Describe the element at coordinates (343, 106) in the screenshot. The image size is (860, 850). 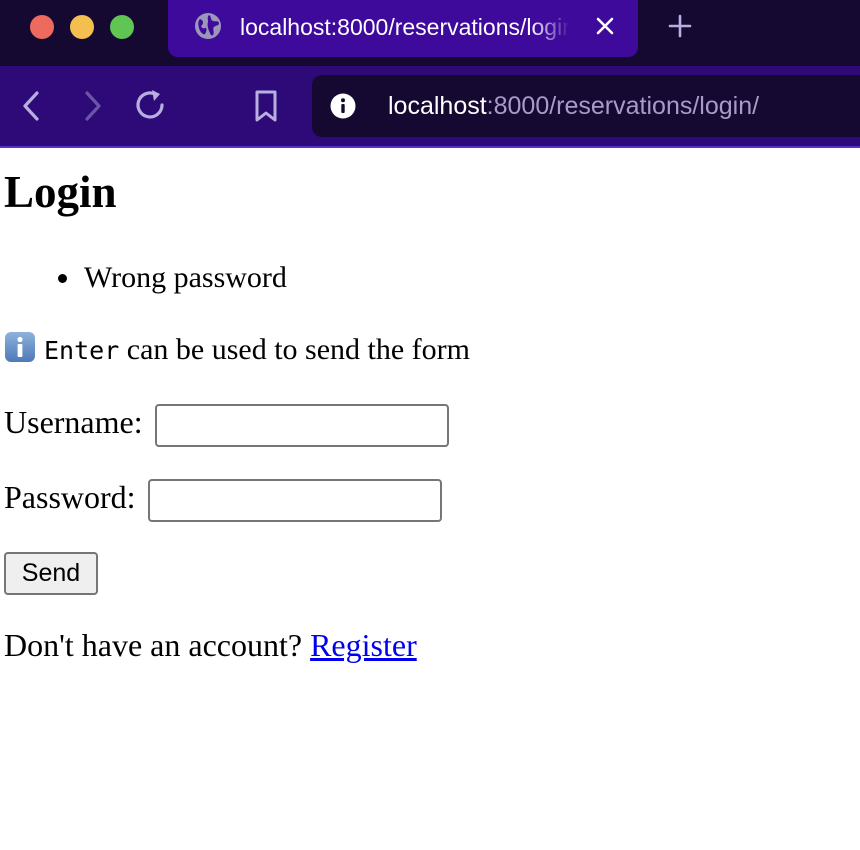
I see `info-icon` at that location.